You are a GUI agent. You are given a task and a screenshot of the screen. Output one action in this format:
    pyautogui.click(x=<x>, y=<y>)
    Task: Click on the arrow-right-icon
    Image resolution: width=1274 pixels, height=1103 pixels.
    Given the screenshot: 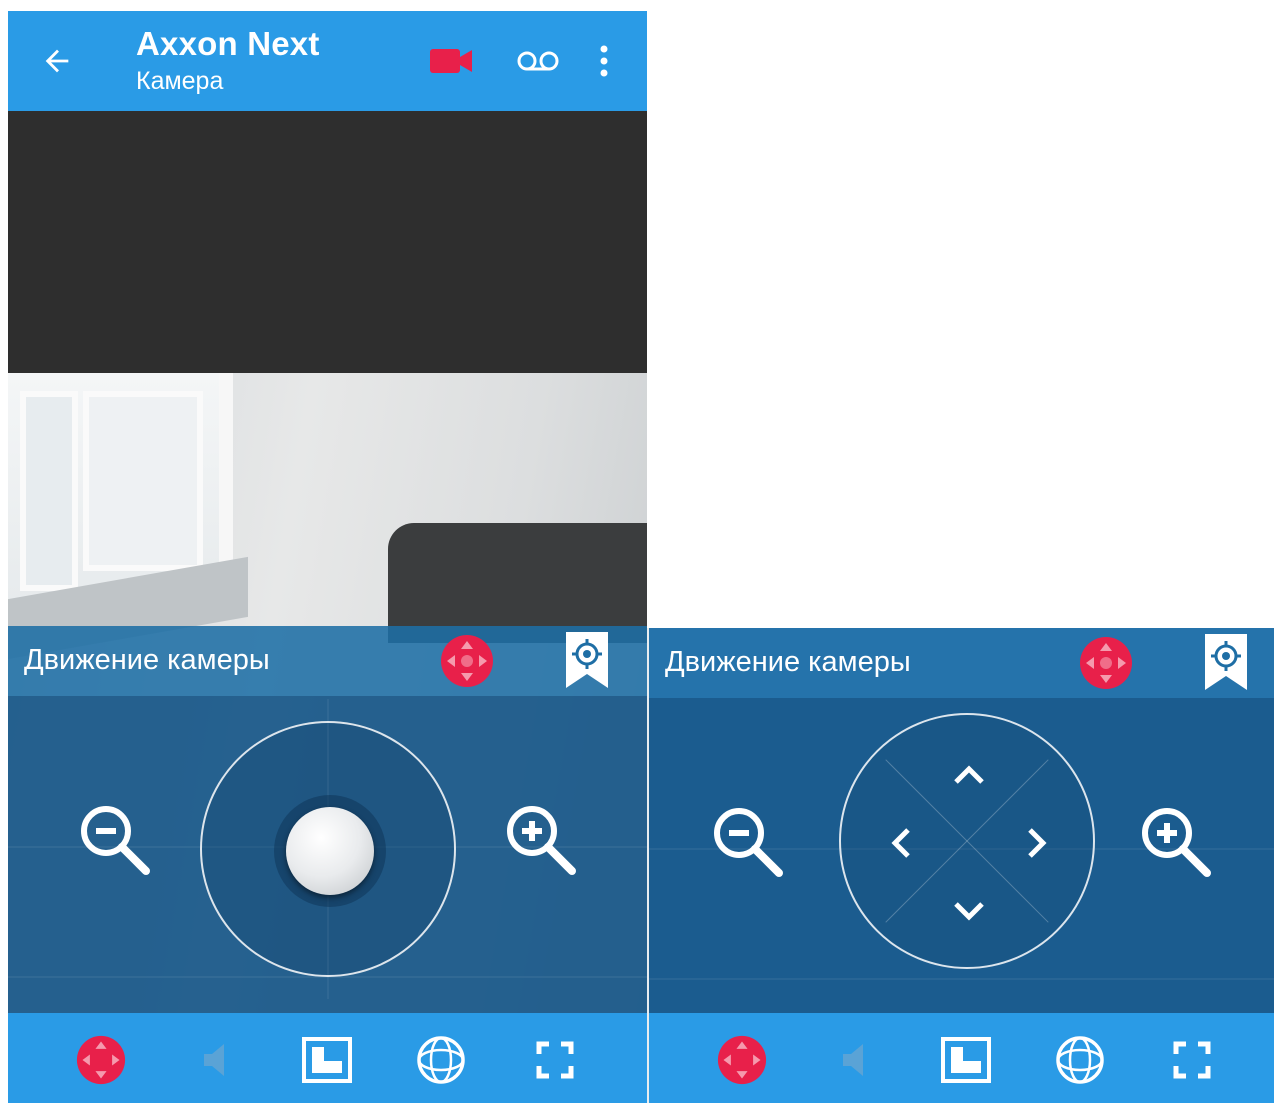 What is the action you would take?
    pyautogui.click(x=1037, y=843)
    